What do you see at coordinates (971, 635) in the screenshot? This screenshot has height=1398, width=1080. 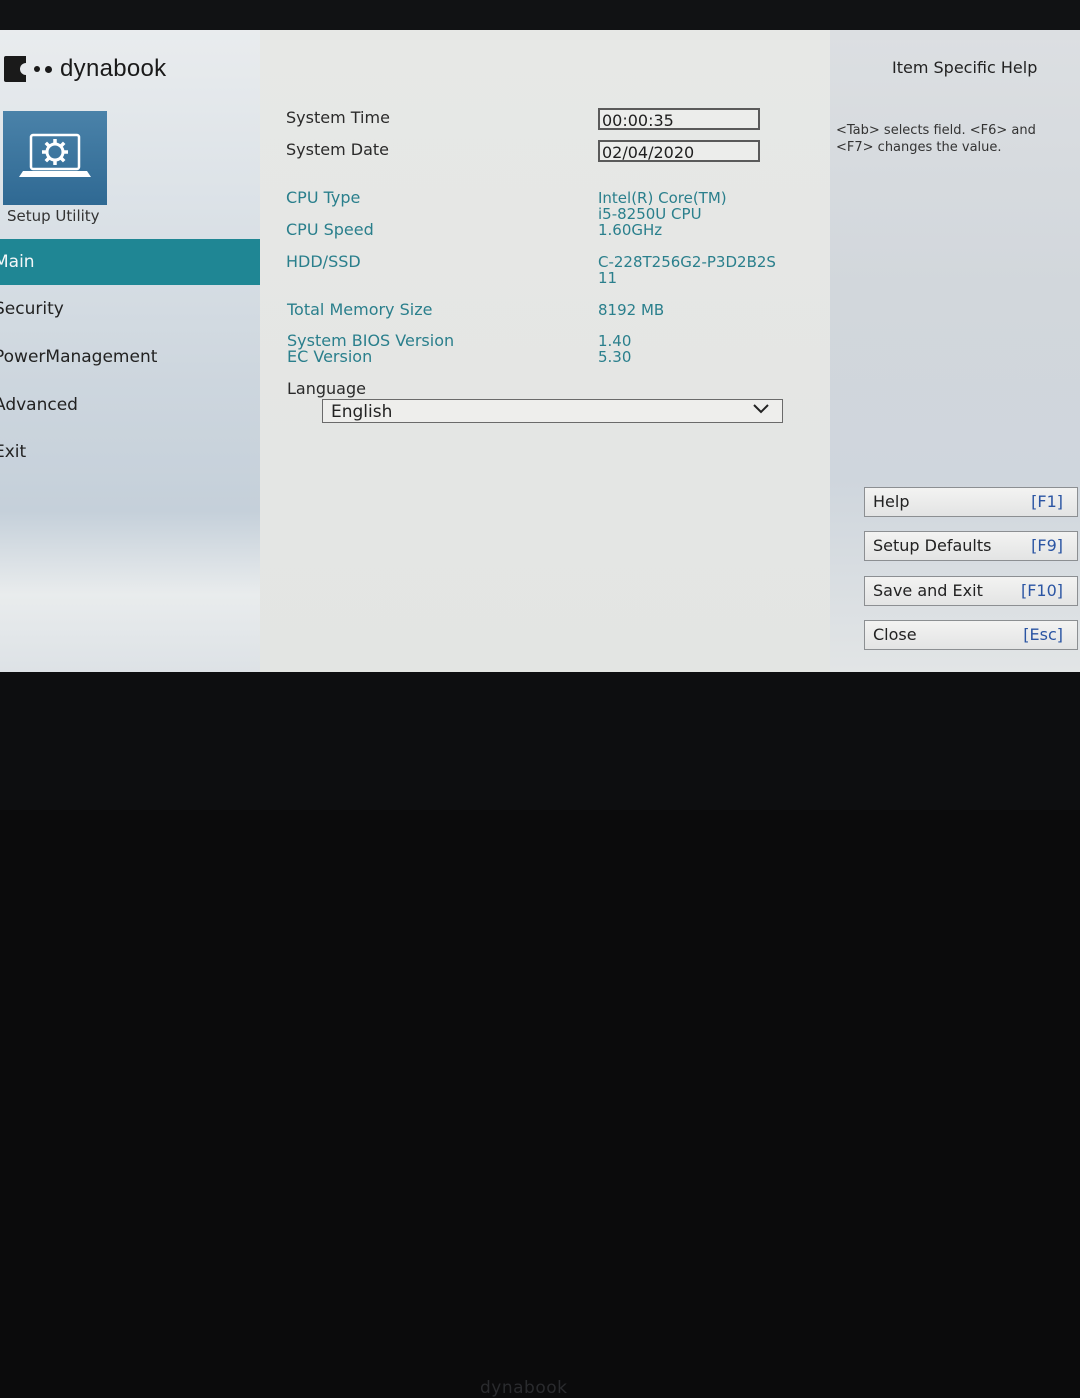 I see `close-button: Close [Esc]` at bounding box center [971, 635].